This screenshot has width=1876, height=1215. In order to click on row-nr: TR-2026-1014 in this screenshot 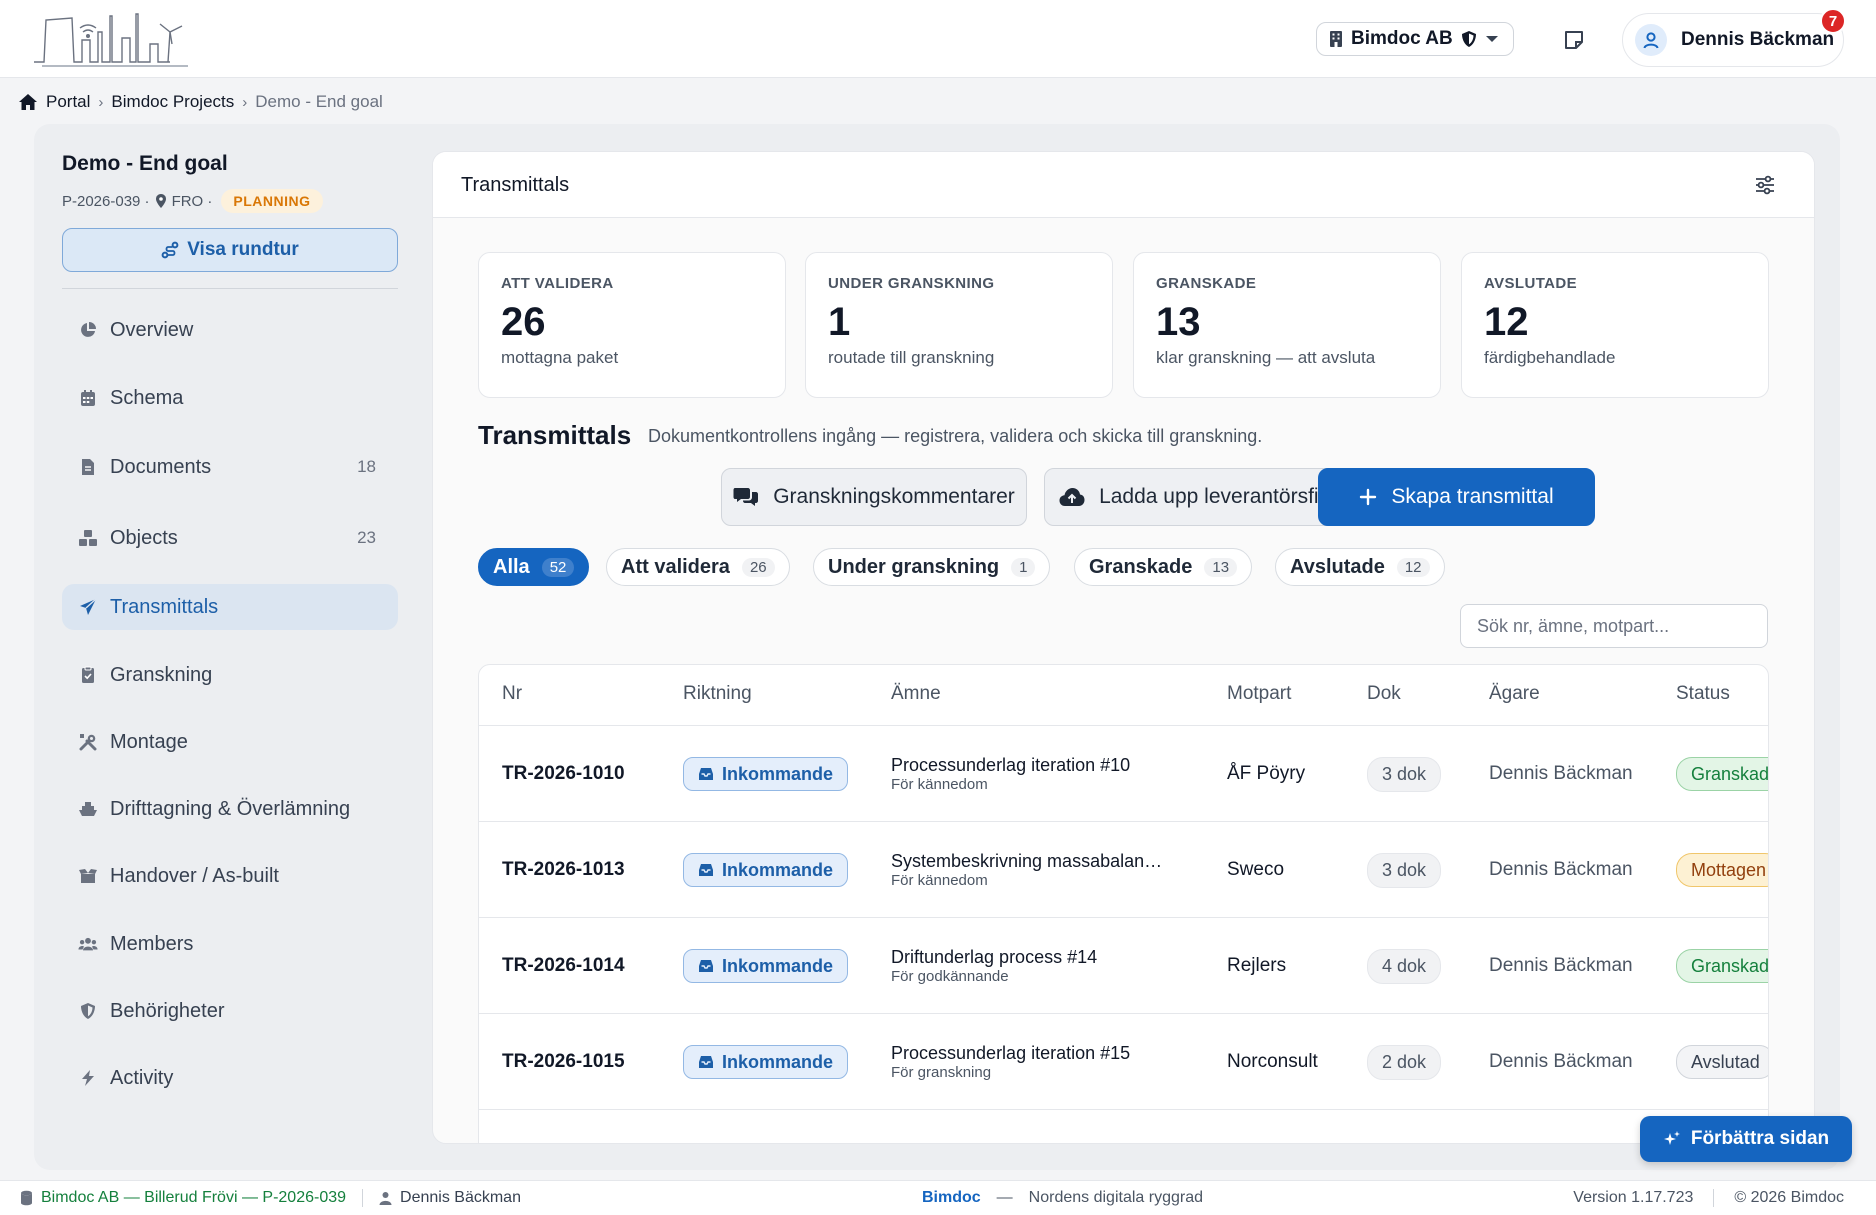, I will do `click(563, 966)`.